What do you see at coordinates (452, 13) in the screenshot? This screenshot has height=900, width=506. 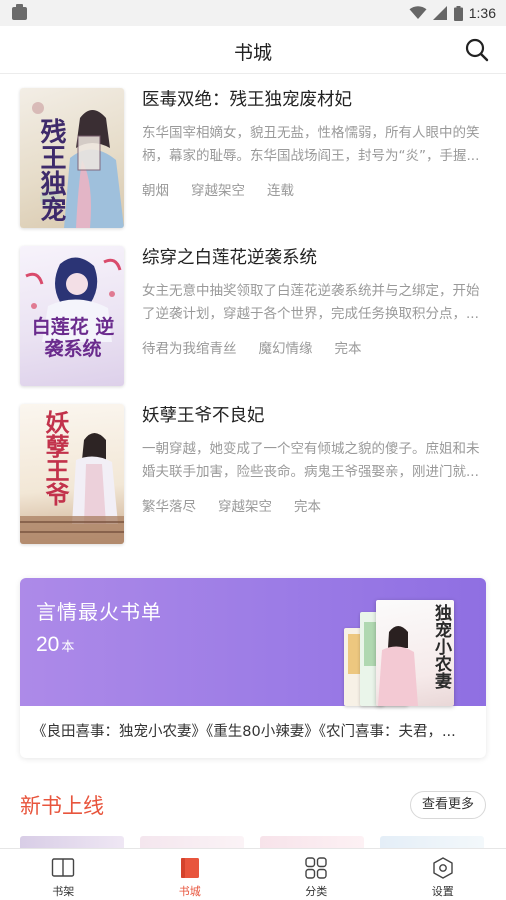 I see `status-indicators: 1:36` at bounding box center [452, 13].